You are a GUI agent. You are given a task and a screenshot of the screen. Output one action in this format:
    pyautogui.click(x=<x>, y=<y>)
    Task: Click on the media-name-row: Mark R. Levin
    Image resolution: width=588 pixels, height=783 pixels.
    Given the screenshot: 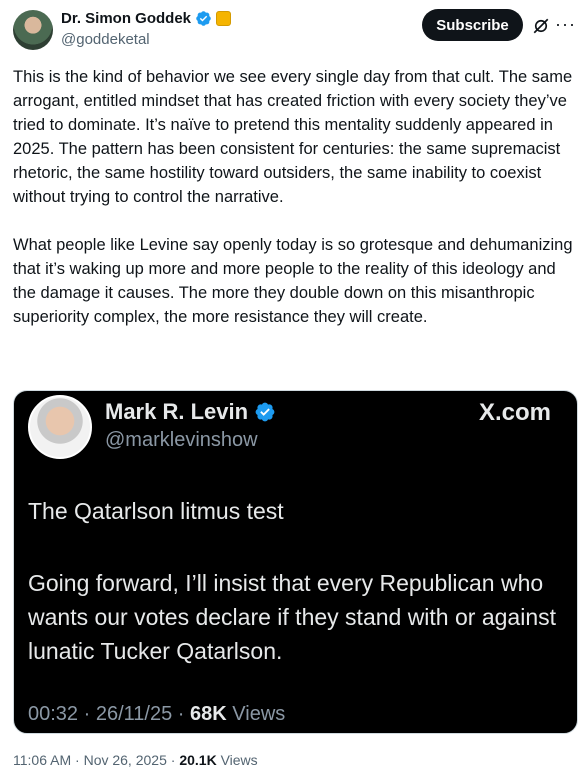 What is the action you would take?
    pyautogui.click(x=190, y=412)
    